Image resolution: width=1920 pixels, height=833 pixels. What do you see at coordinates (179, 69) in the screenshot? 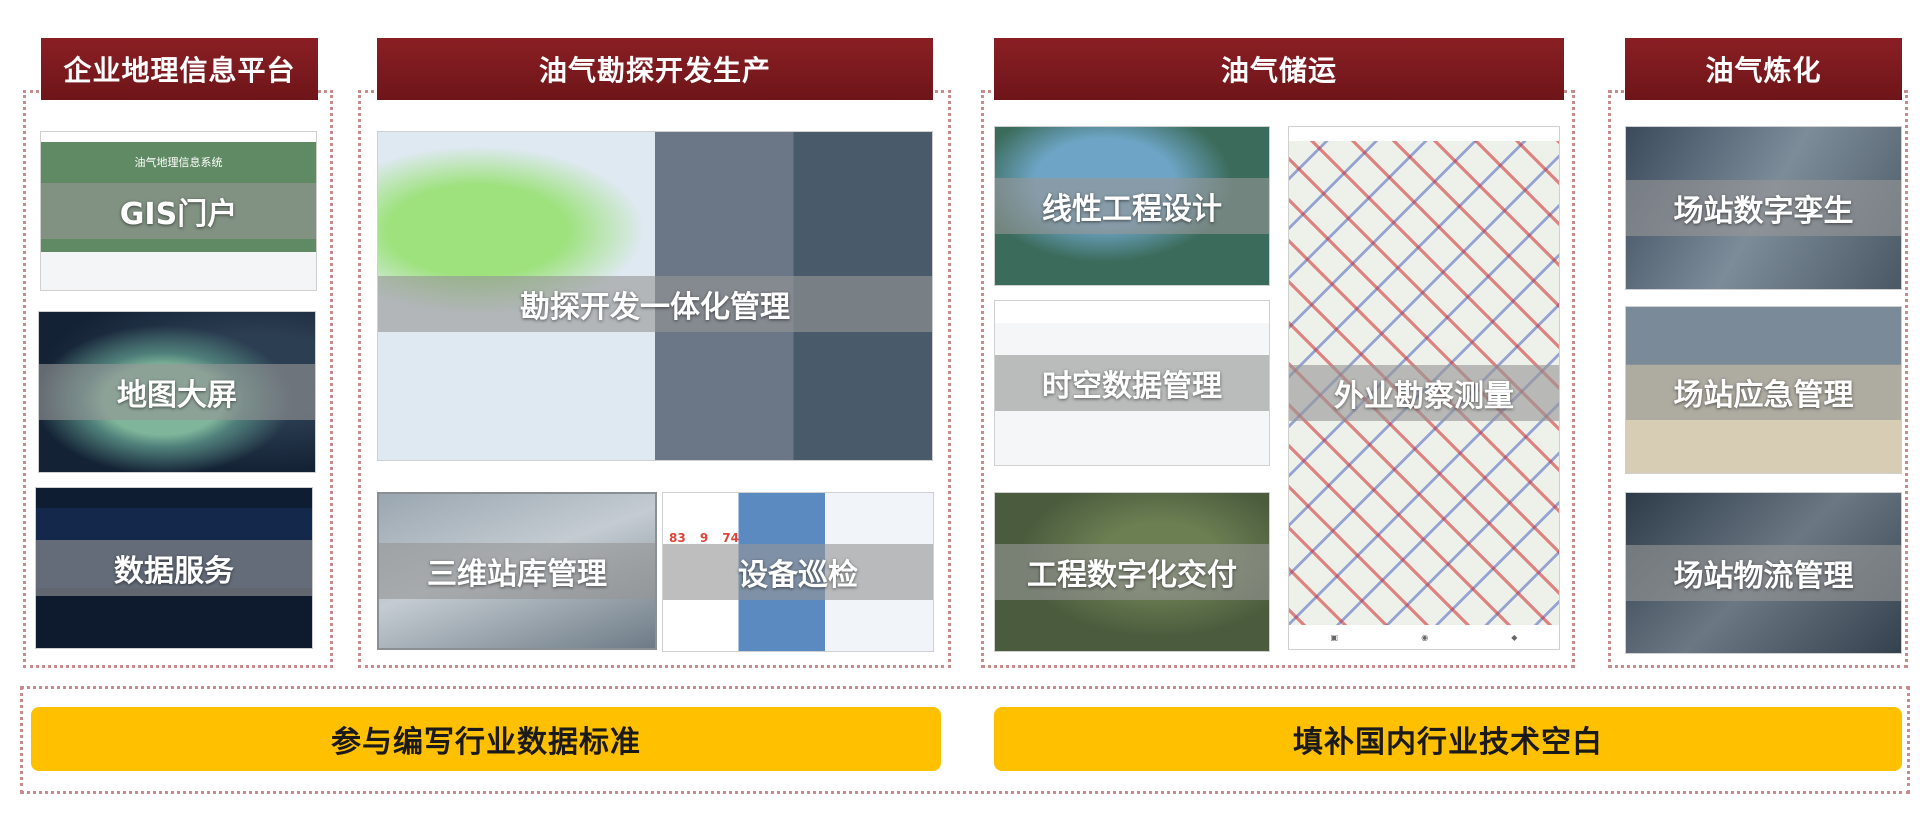
I see `header-enterprise-gis: 企业地理信息平台` at bounding box center [179, 69].